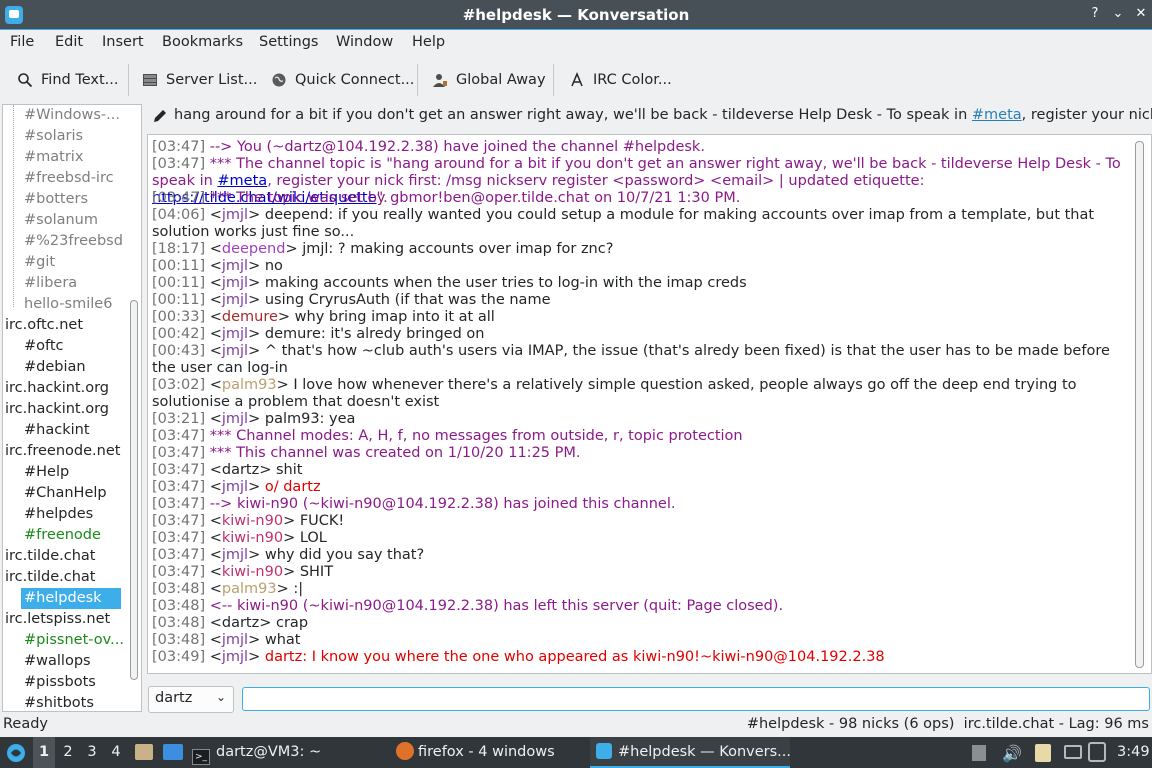 The height and width of the screenshot is (768, 1152). What do you see at coordinates (134, 490) in the screenshot?
I see `sidebar-scrollbar` at bounding box center [134, 490].